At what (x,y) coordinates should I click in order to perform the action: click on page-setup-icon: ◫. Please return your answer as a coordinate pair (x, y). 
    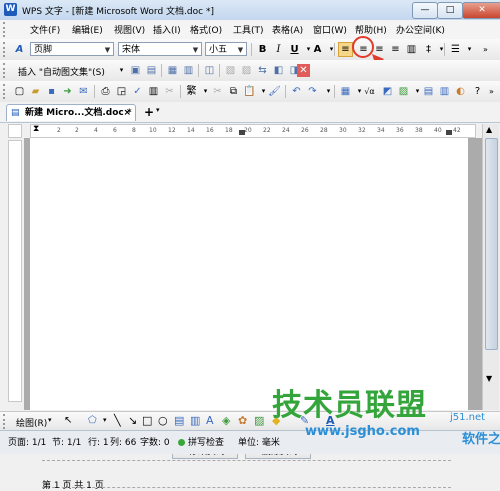
    Looking at the image, I should click on (209, 70).